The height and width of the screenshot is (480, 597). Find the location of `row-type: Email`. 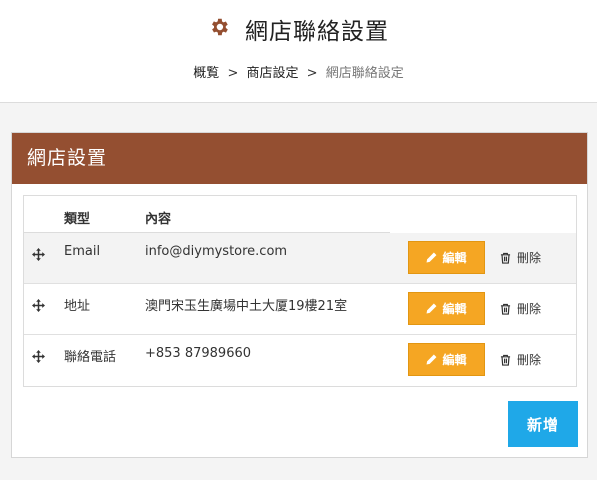

row-type: Email is located at coordinates (82, 251).